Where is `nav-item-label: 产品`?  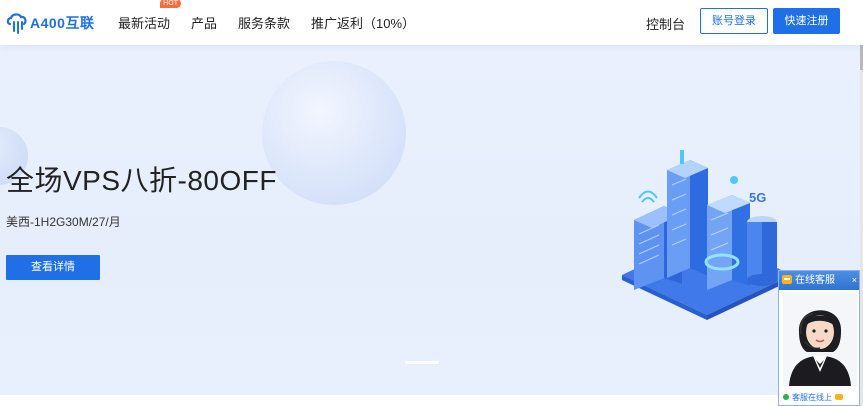 nav-item-label: 产品 is located at coordinates (204, 23).